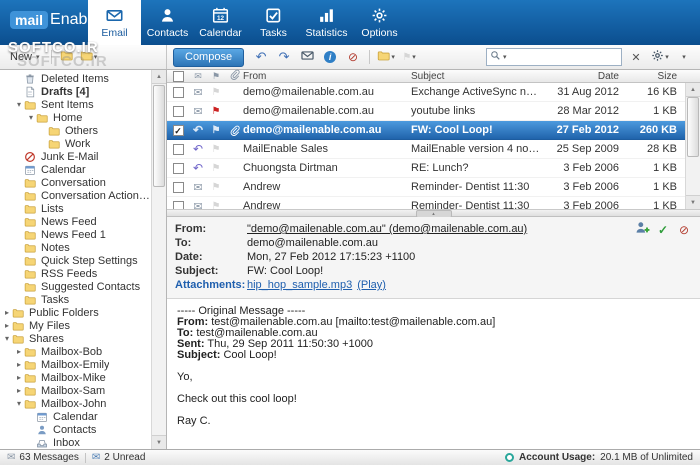 The image size is (700, 465). I want to click on sidebar-item-mailbox-john: ▾ Mailbox-John, so click(75, 403).